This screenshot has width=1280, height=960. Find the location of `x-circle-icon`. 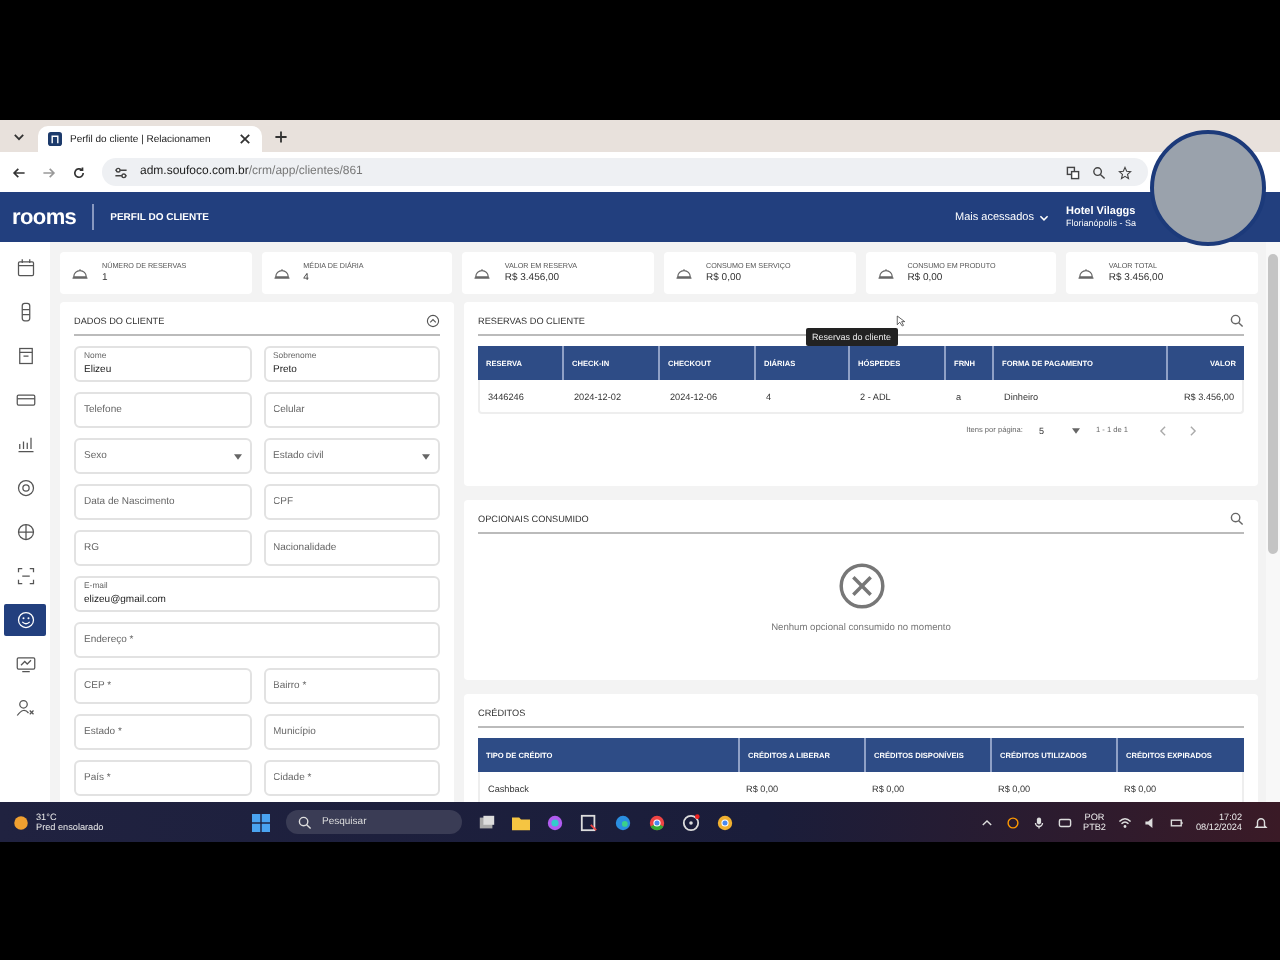

x-circle-icon is located at coordinates (861, 586).